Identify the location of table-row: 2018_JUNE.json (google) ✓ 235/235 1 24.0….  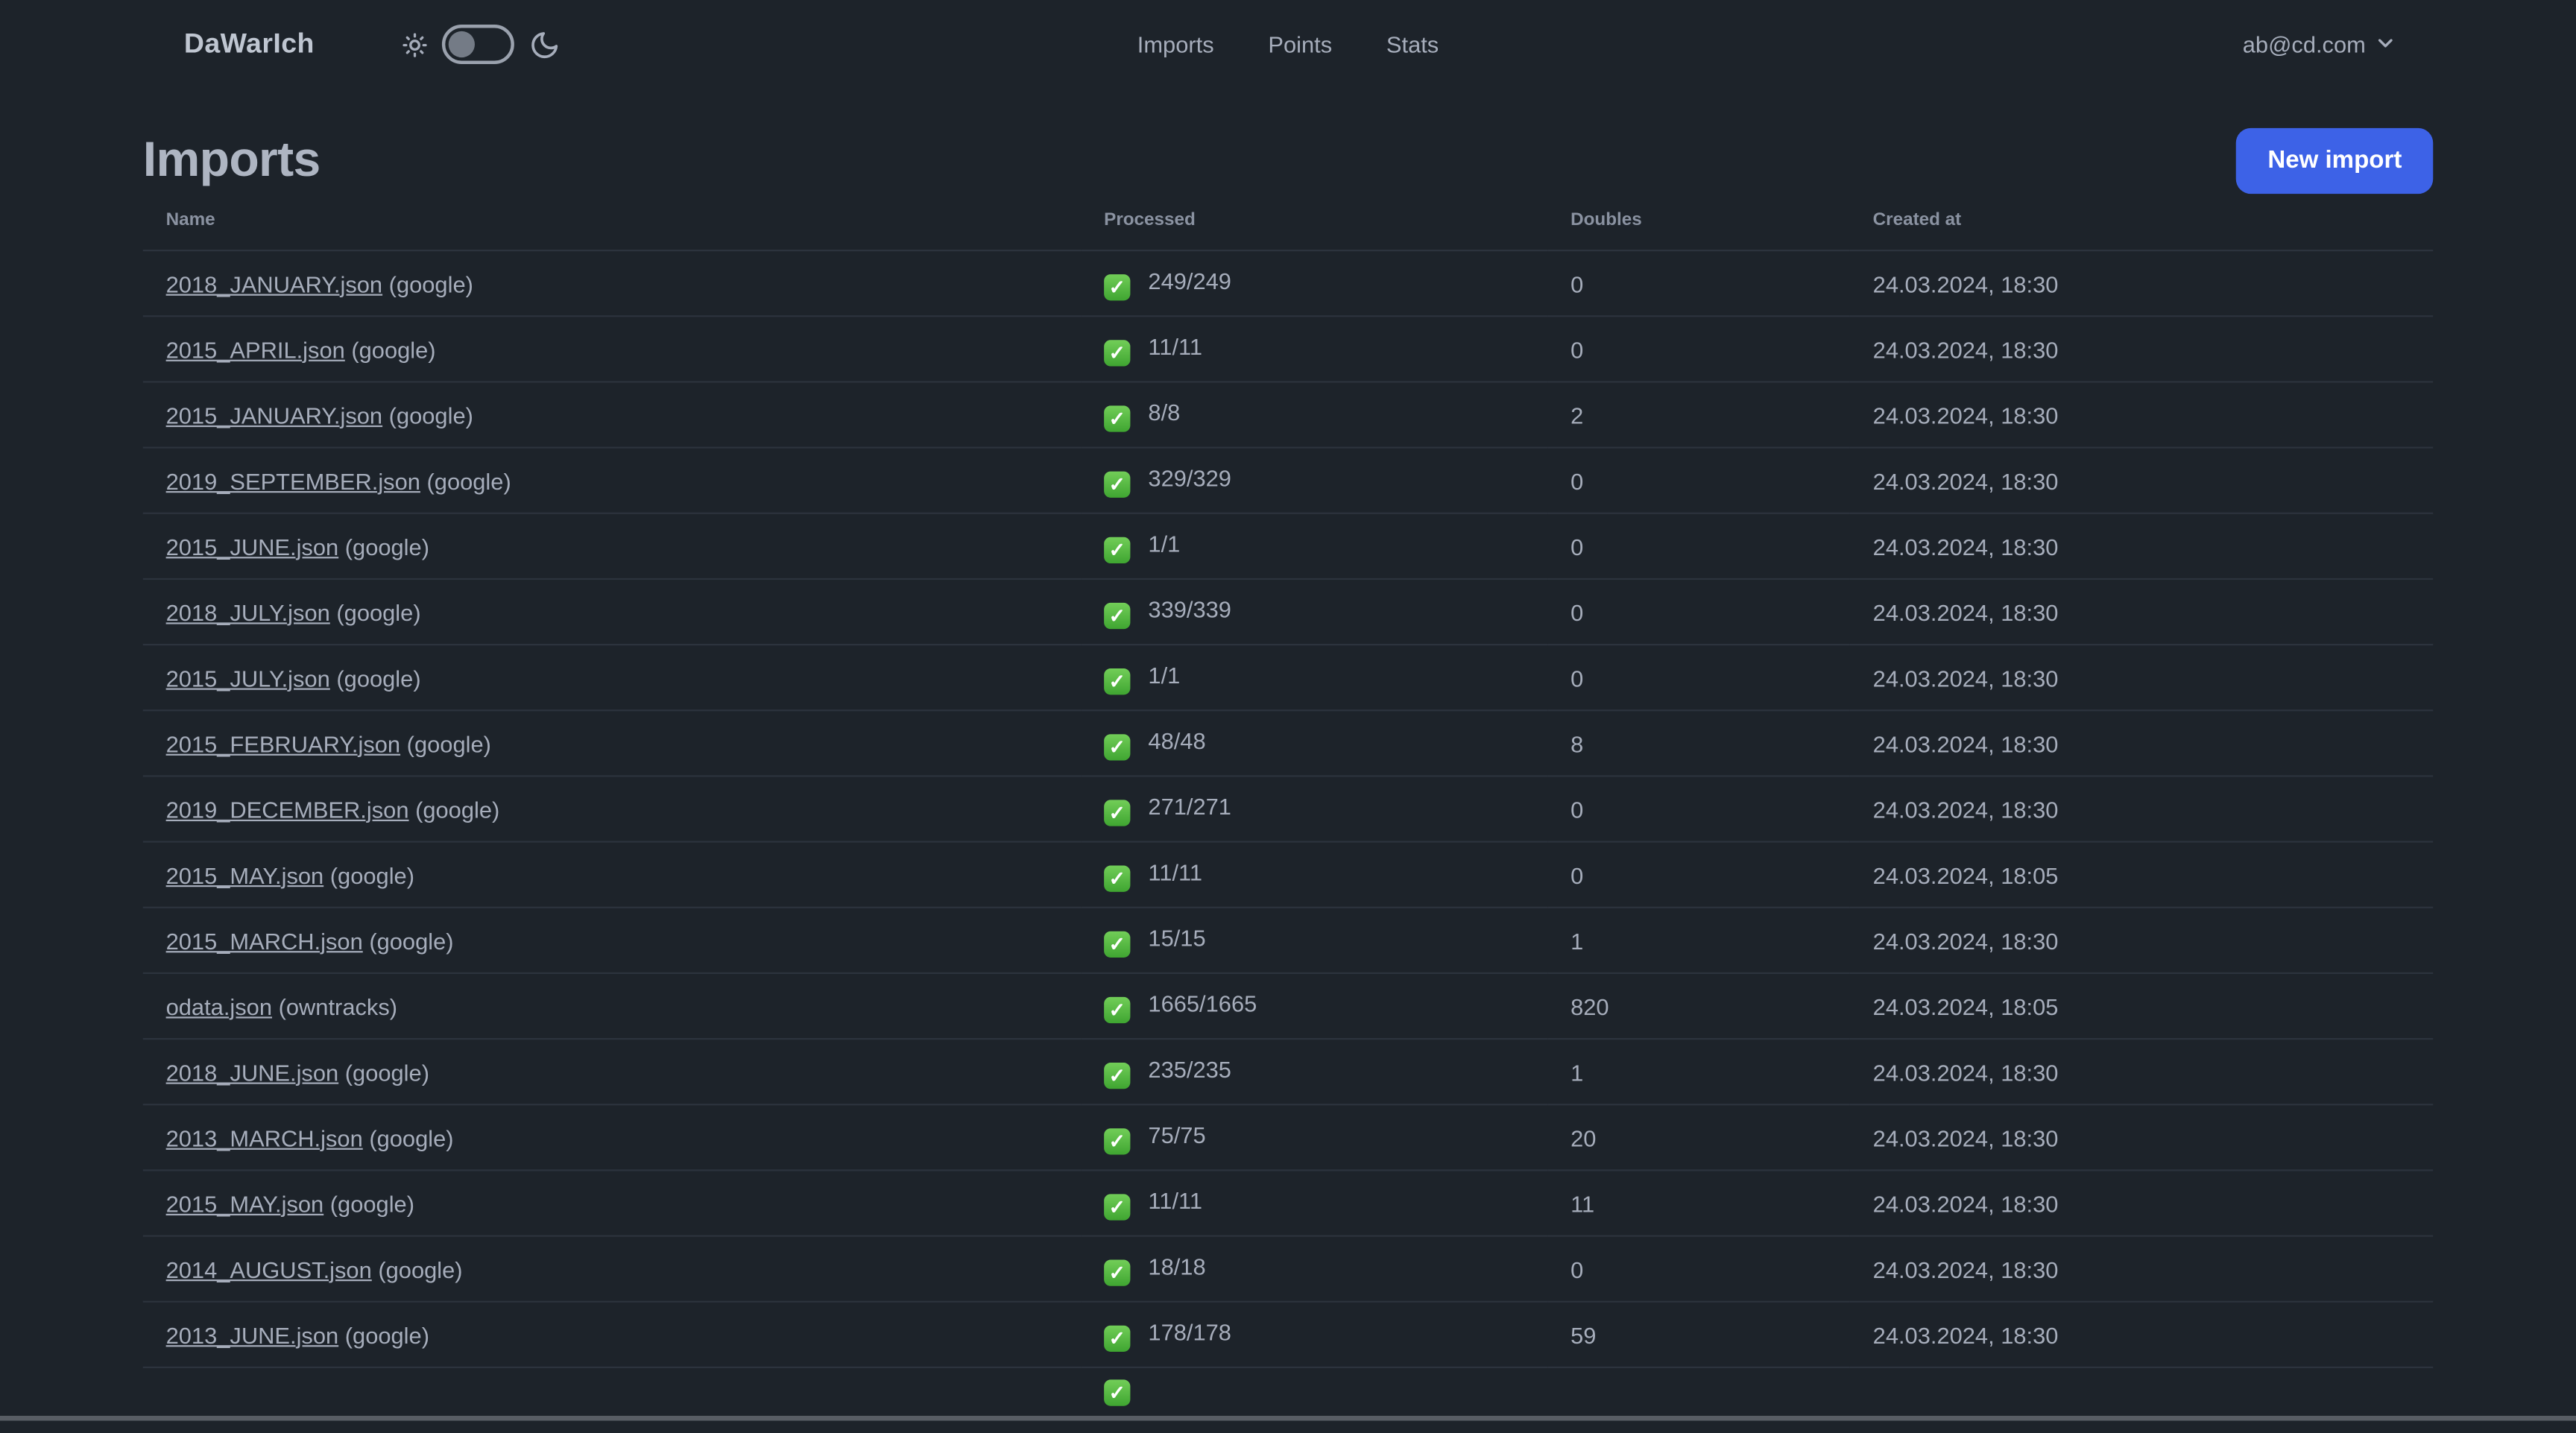
(1288, 1072).